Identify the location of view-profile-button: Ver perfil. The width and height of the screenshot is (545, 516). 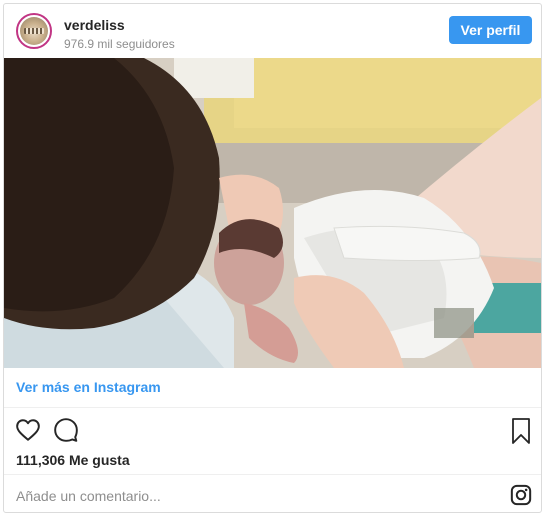
(490, 30).